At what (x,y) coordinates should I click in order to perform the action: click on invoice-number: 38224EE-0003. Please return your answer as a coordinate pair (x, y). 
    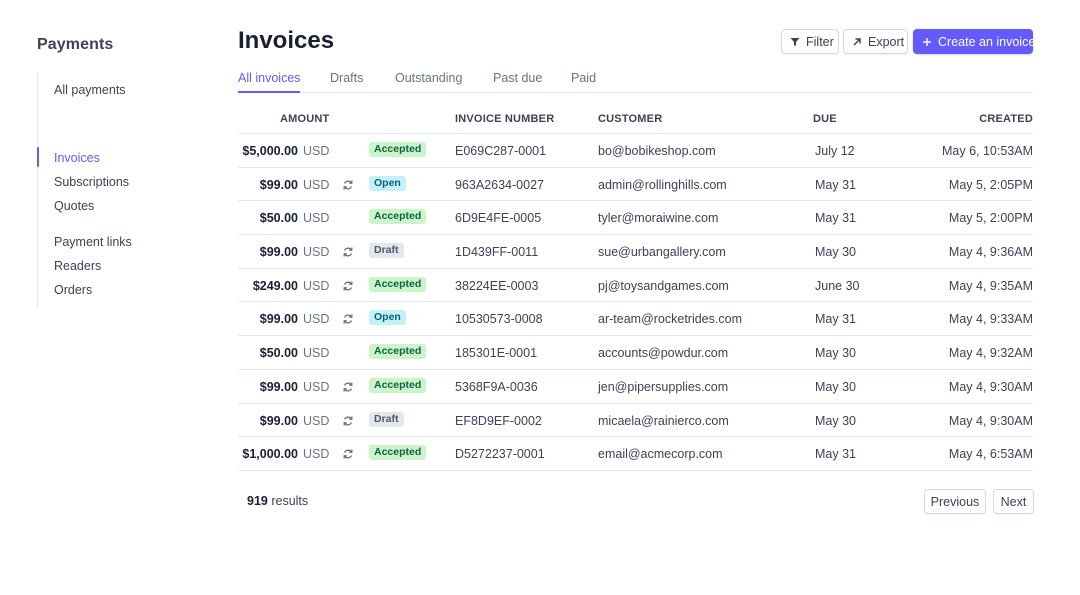
    Looking at the image, I should click on (497, 285).